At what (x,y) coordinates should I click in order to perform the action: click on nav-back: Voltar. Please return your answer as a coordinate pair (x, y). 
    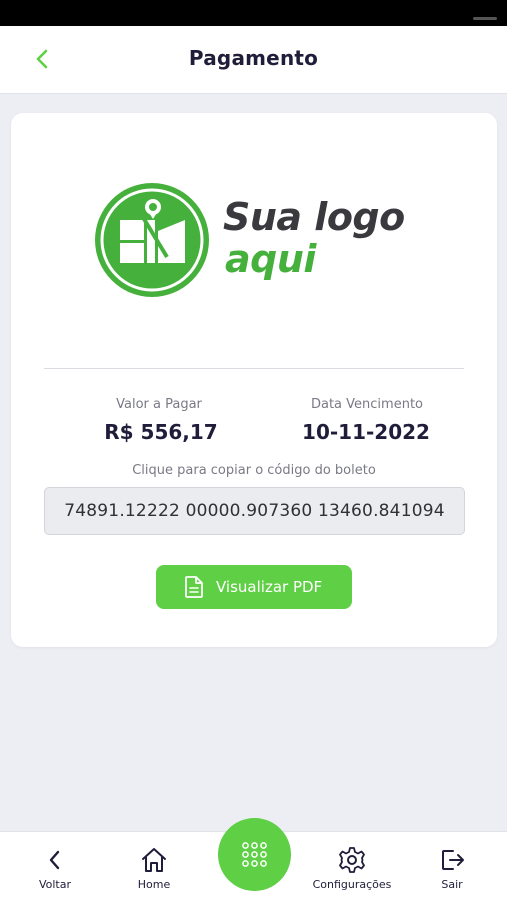
    Looking at the image, I should click on (55, 868).